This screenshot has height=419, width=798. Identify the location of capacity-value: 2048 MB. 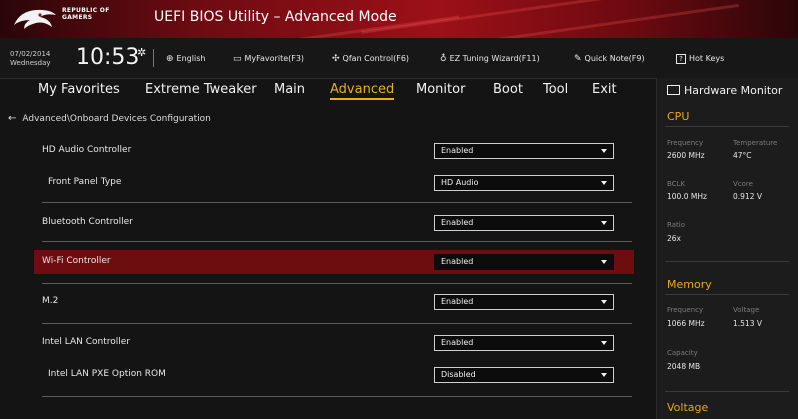
(684, 366).